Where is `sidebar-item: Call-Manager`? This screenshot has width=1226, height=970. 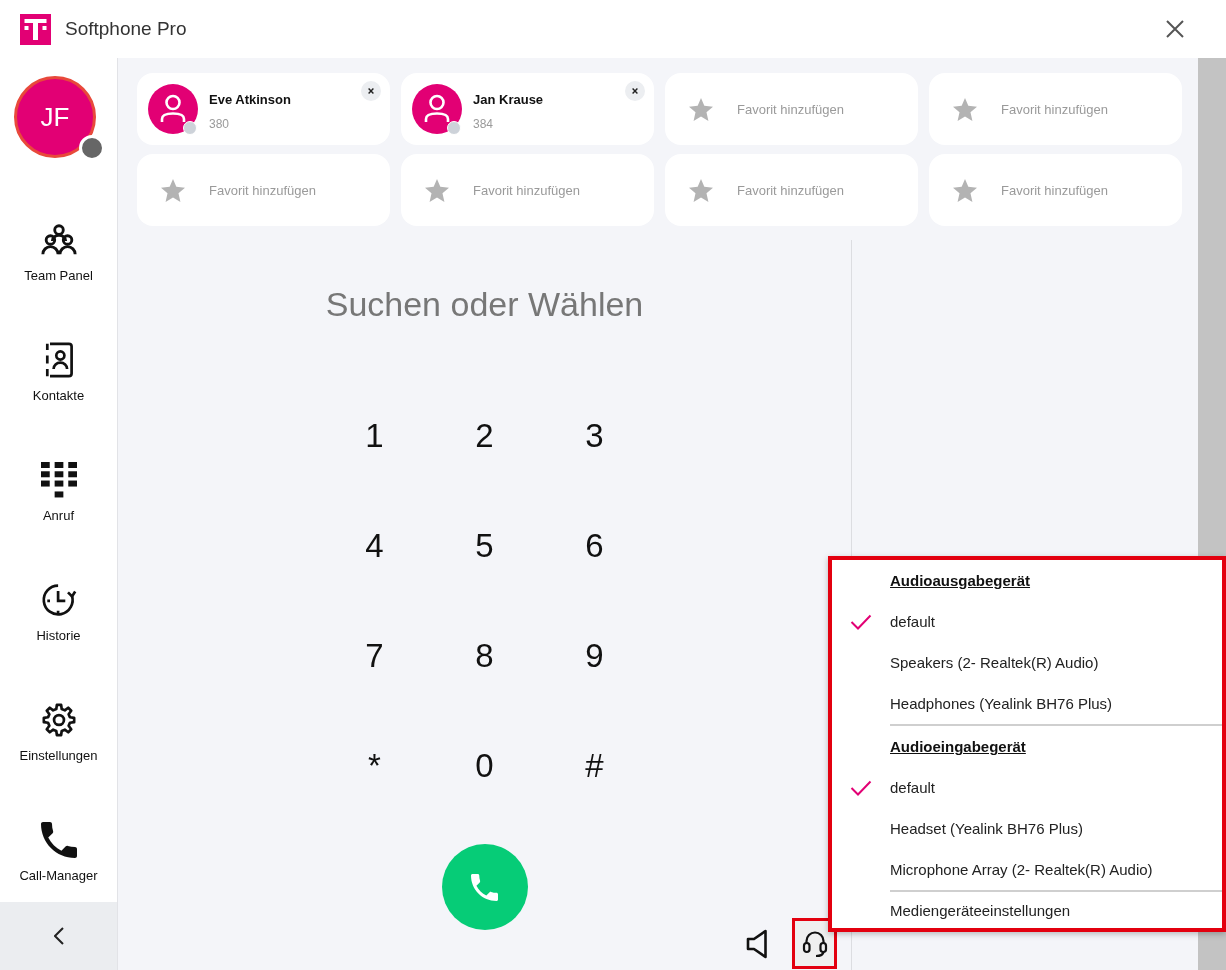 sidebar-item: Call-Manager is located at coordinates (58, 842).